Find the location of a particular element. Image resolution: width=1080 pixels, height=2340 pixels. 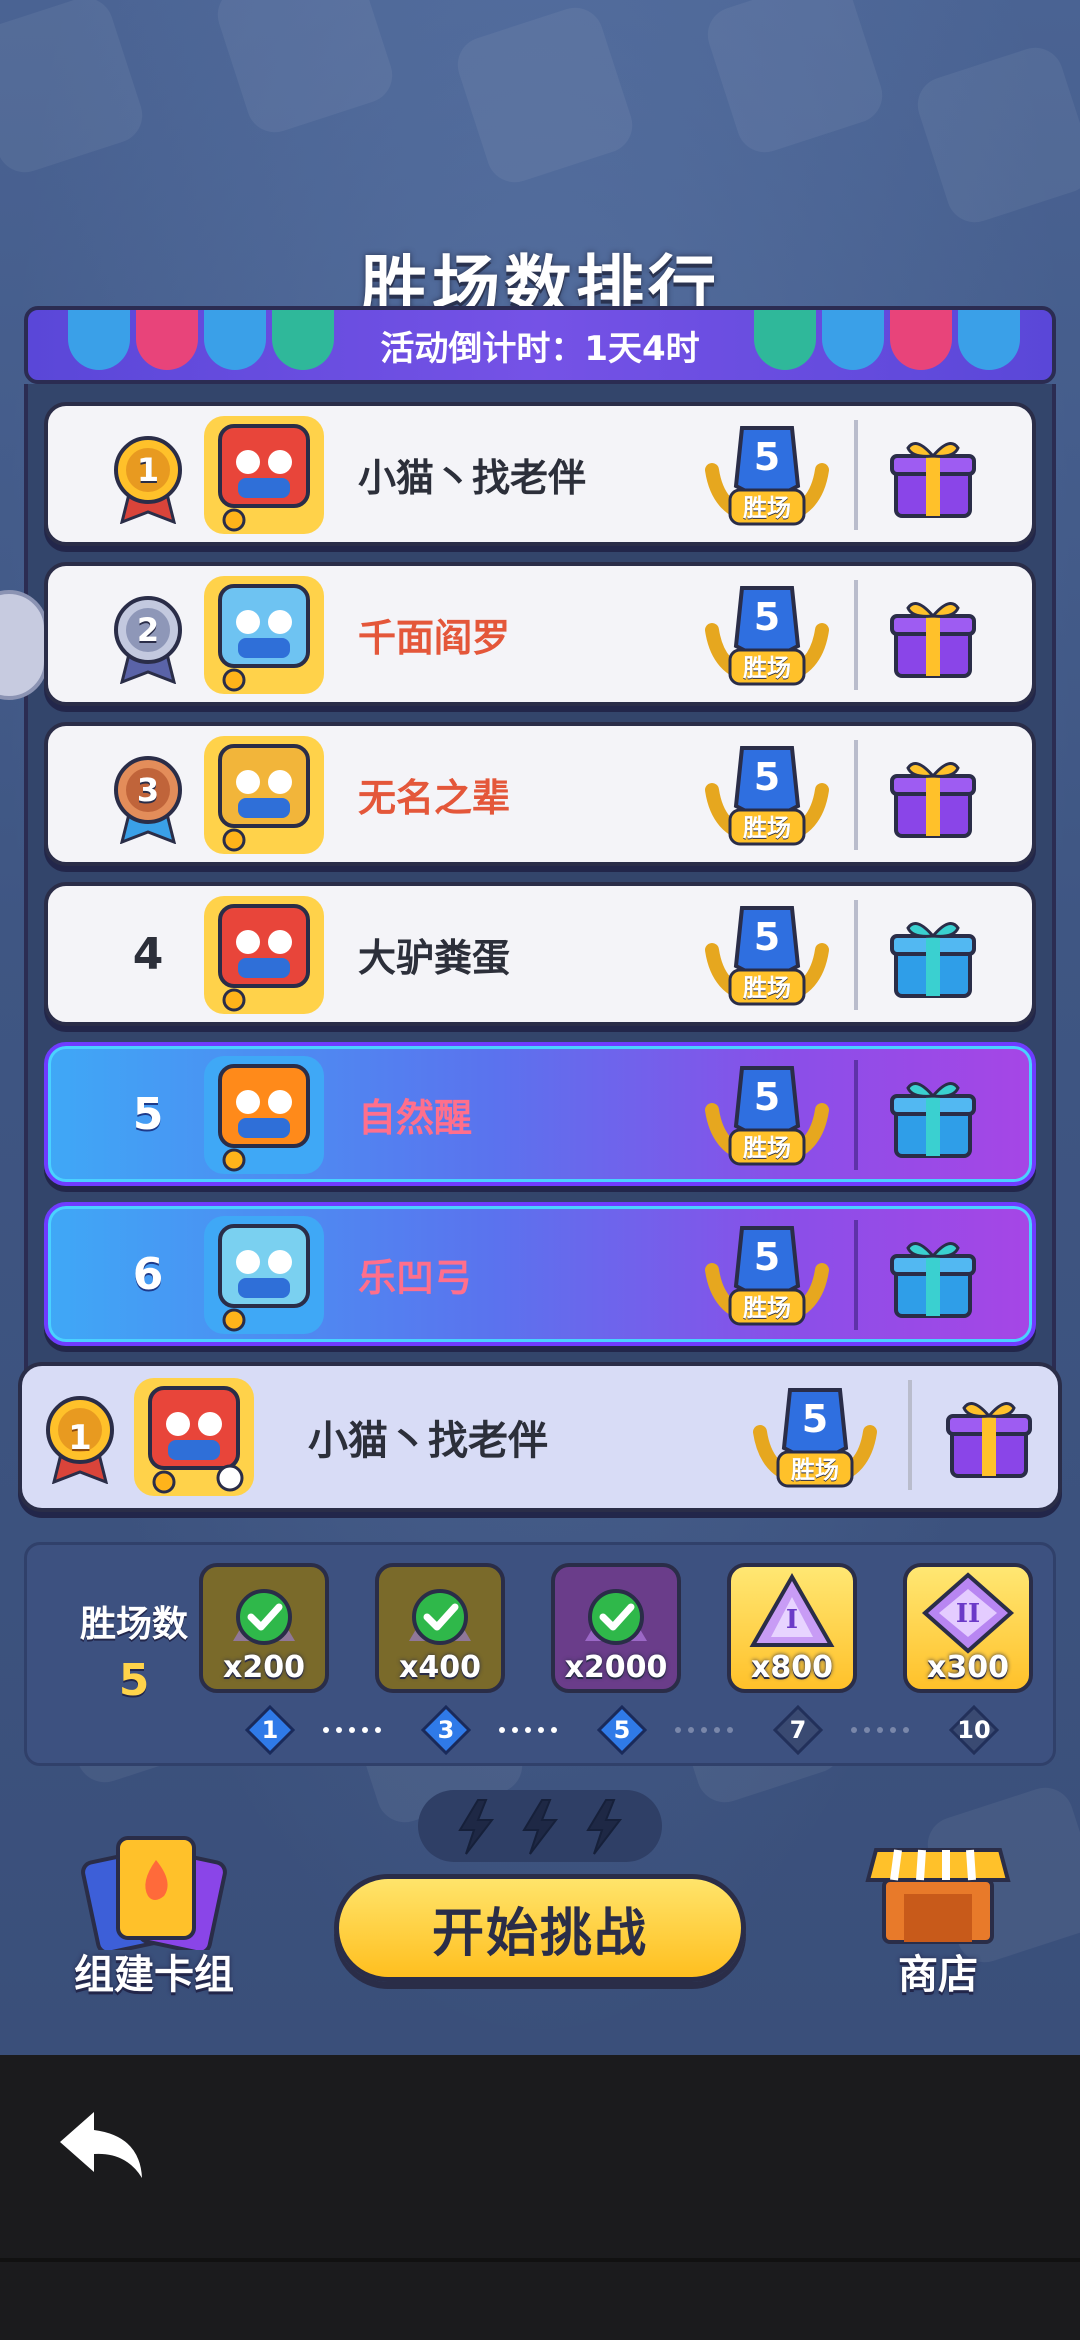

build-deck-button: 组建卡组 is located at coordinates (154, 1915).